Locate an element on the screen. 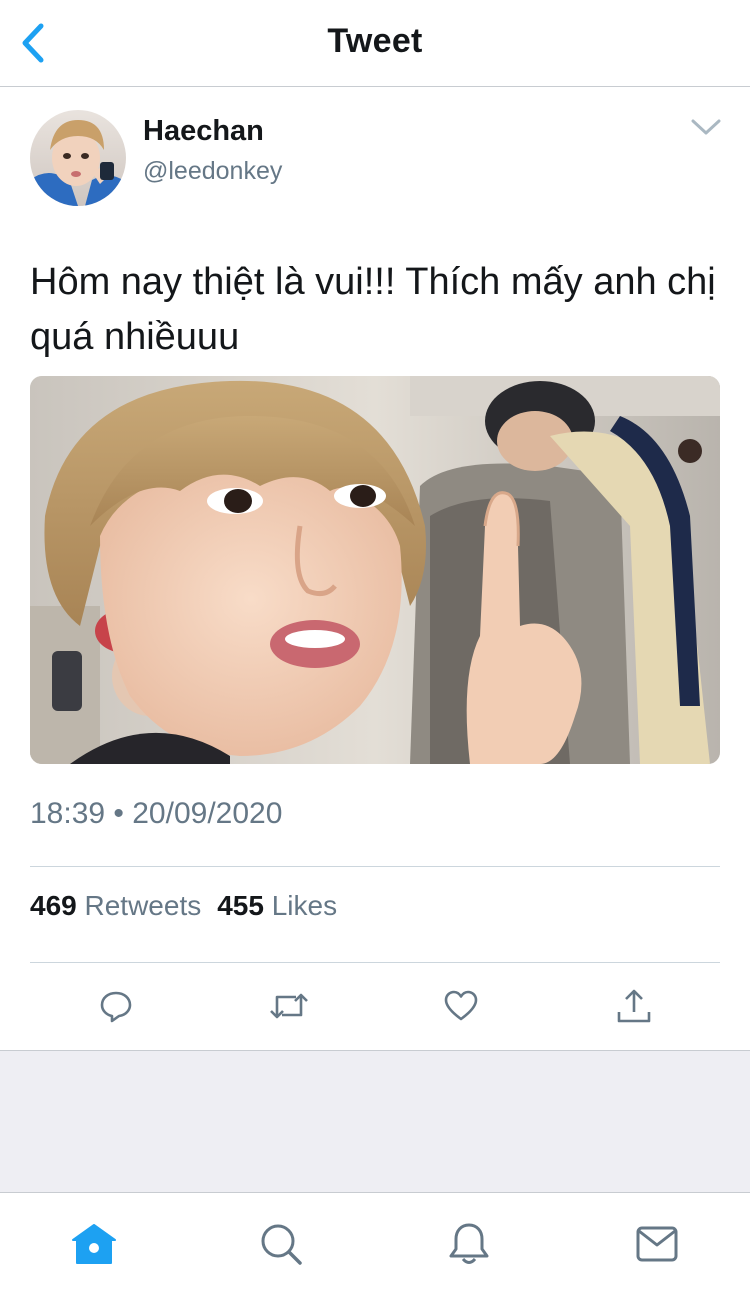  tweet-timestamp: 18:39 • 20/09/2020 is located at coordinates (156, 813).